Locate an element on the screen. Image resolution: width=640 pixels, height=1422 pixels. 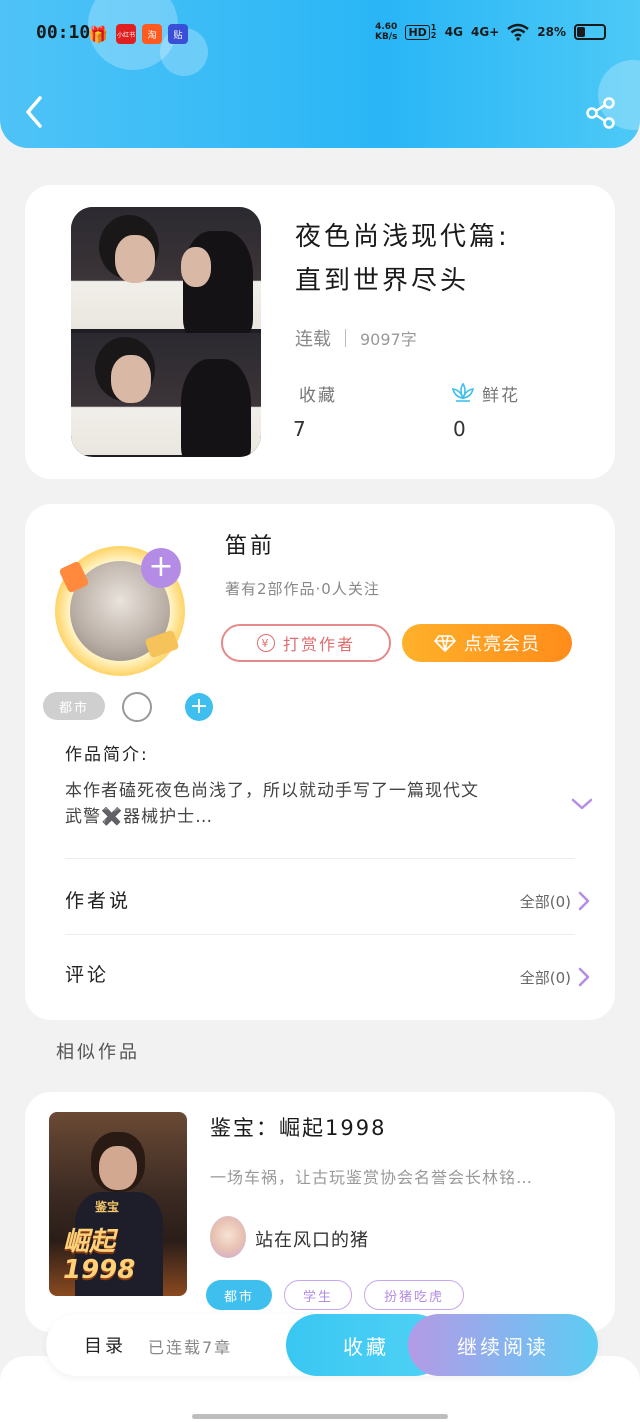
genre-tag: 都市 is located at coordinates (74, 706).